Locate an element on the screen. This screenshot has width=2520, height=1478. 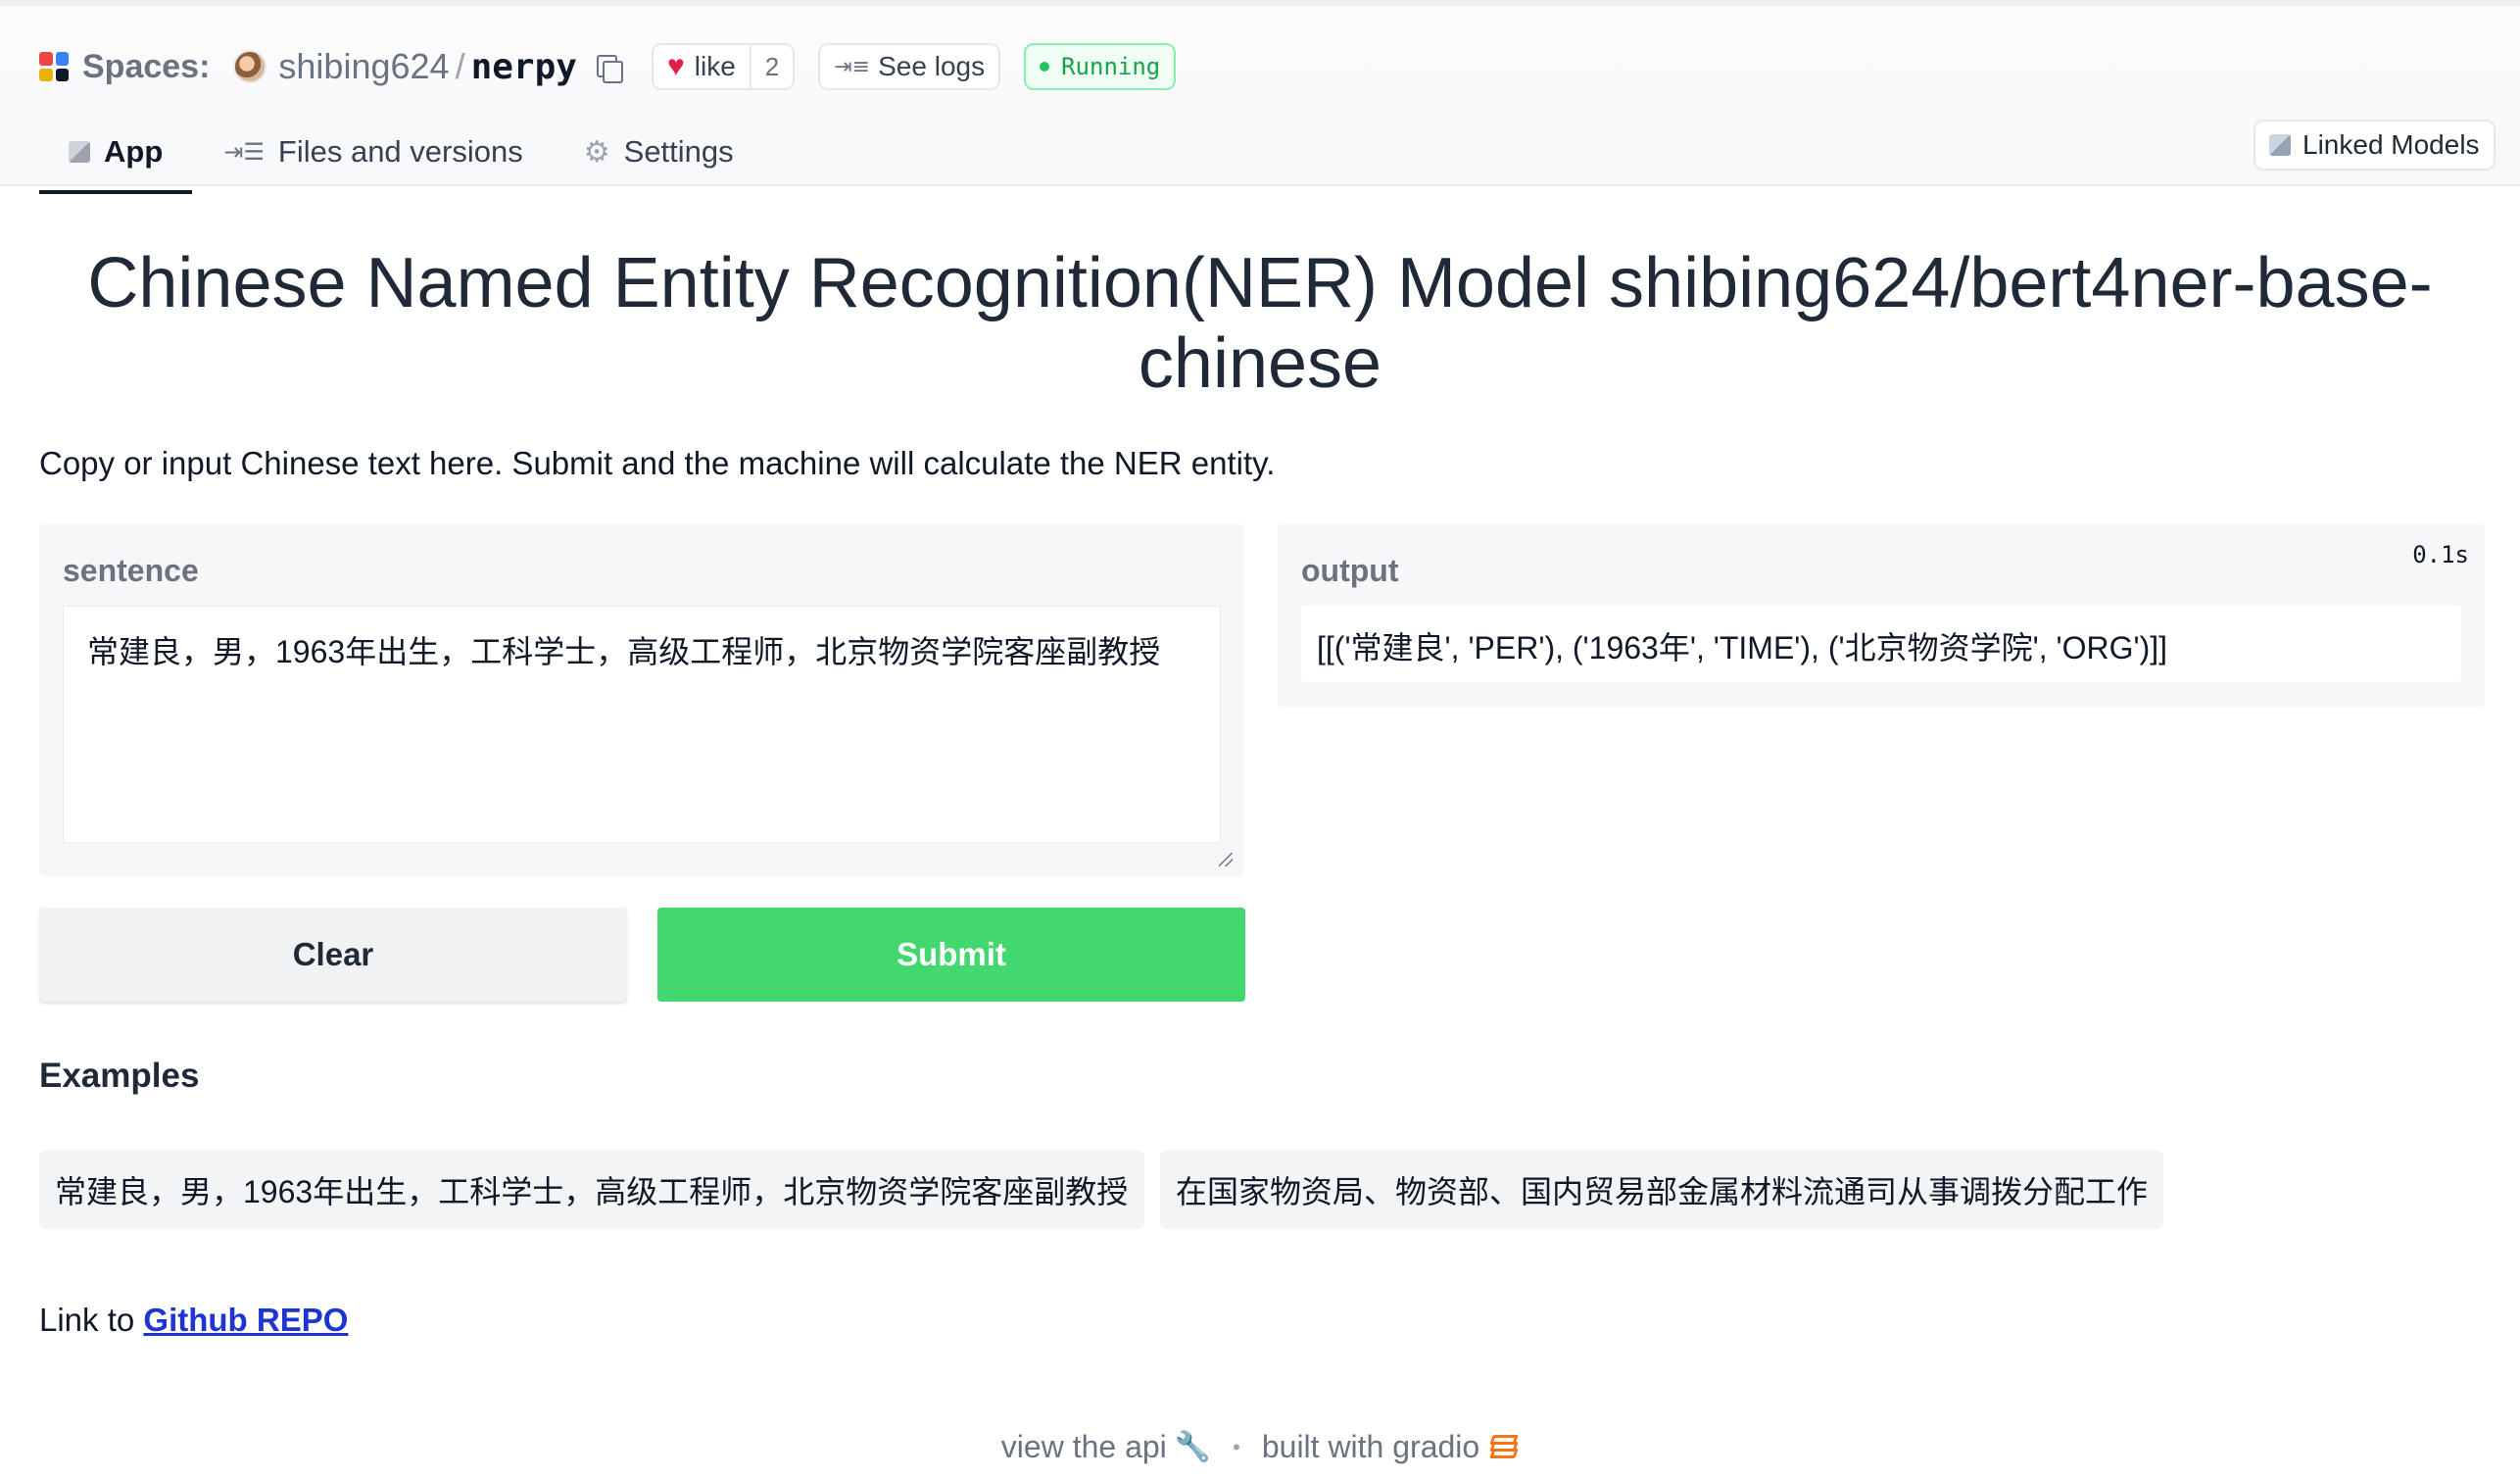
see-logs-button: ⇥≡ See logs is located at coordinates (909, 66).